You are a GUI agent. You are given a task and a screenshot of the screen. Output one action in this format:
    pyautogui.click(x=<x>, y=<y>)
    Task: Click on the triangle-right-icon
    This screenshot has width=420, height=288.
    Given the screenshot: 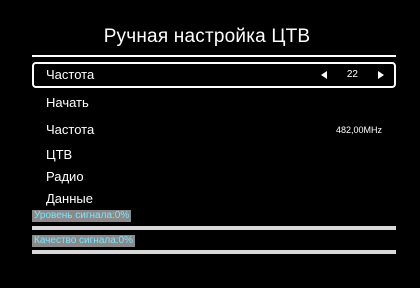 What is the action you would take?
    pyautogui.click(x=381, y=75)
    